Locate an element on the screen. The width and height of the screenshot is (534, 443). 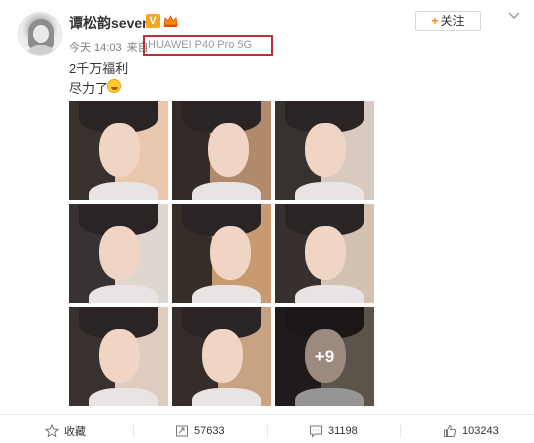
avatar-face is located at coordinates (41, 34).